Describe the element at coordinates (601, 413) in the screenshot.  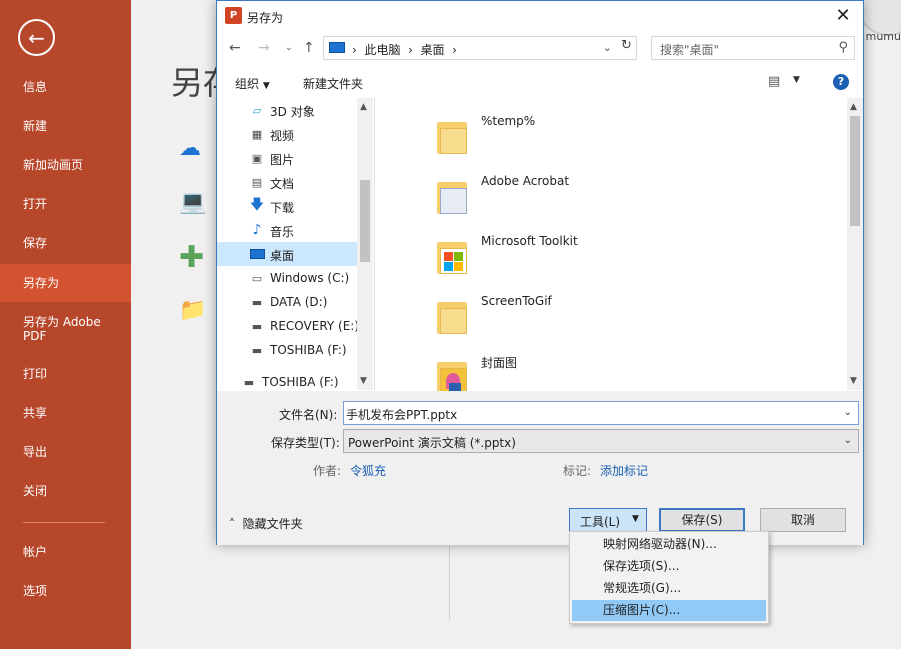
I see `filename-field: 手机发布会PPT.pptx ⌄` at that location.